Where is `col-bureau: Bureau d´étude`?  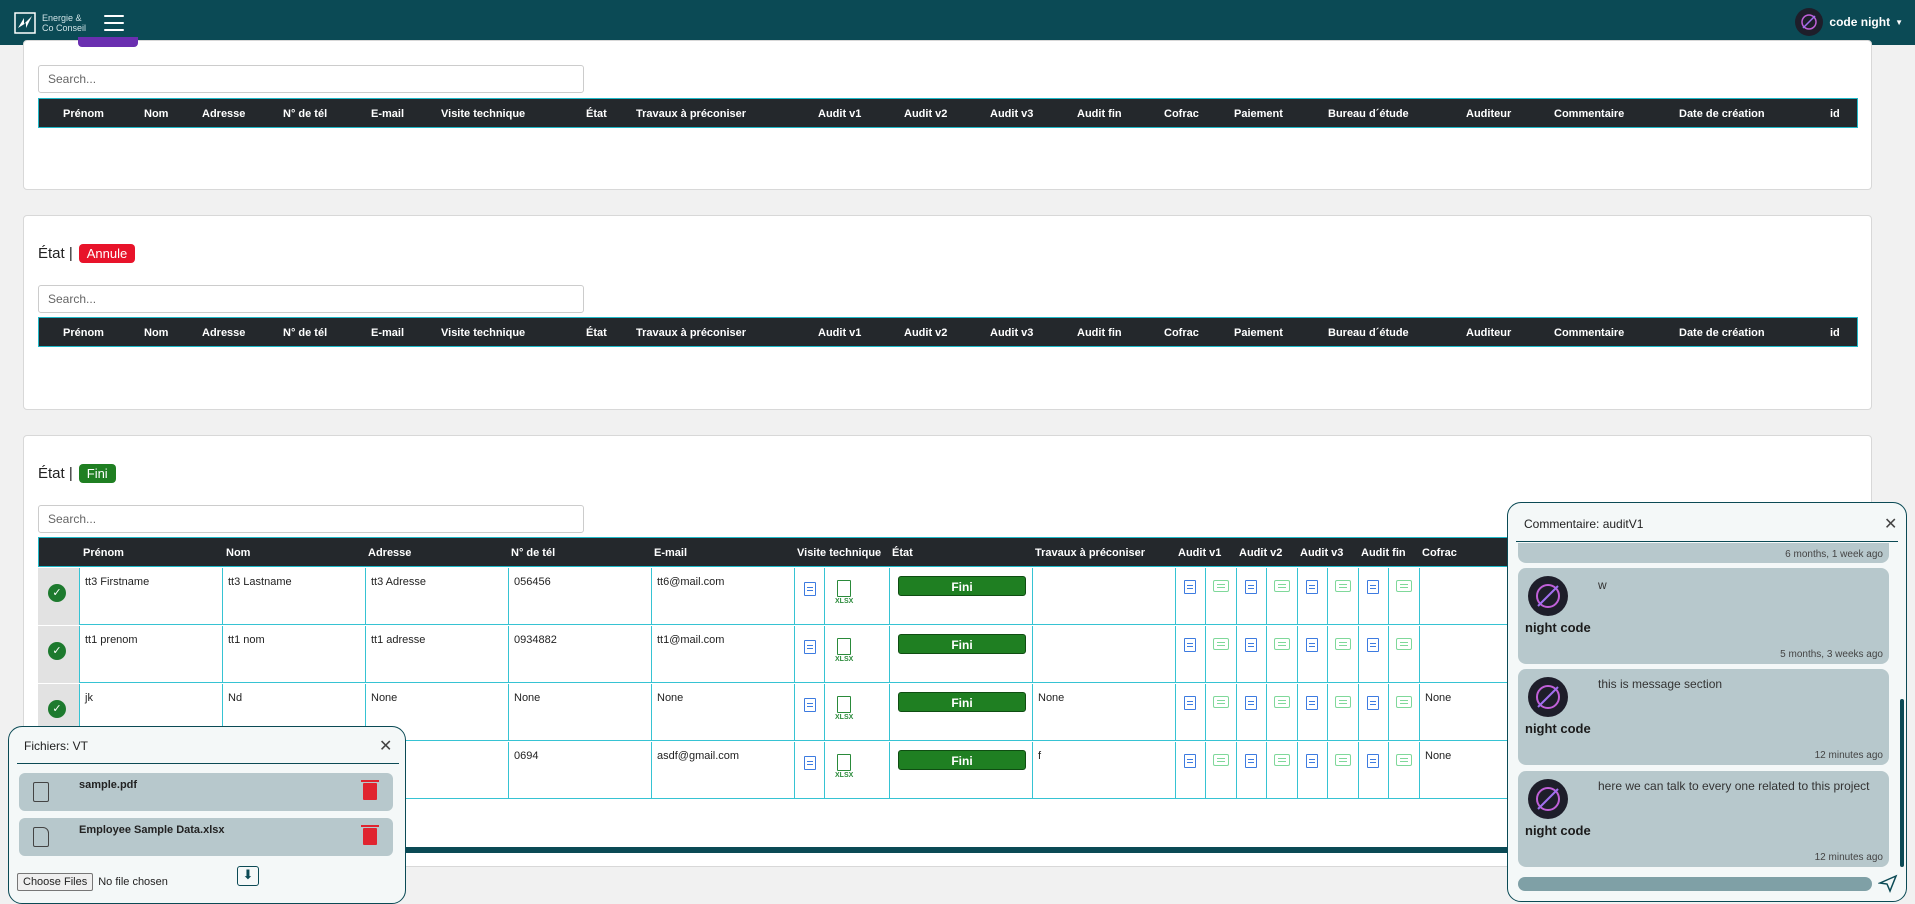 col-bureau: Bureau d´étude is located at coordinates (1368, 114).